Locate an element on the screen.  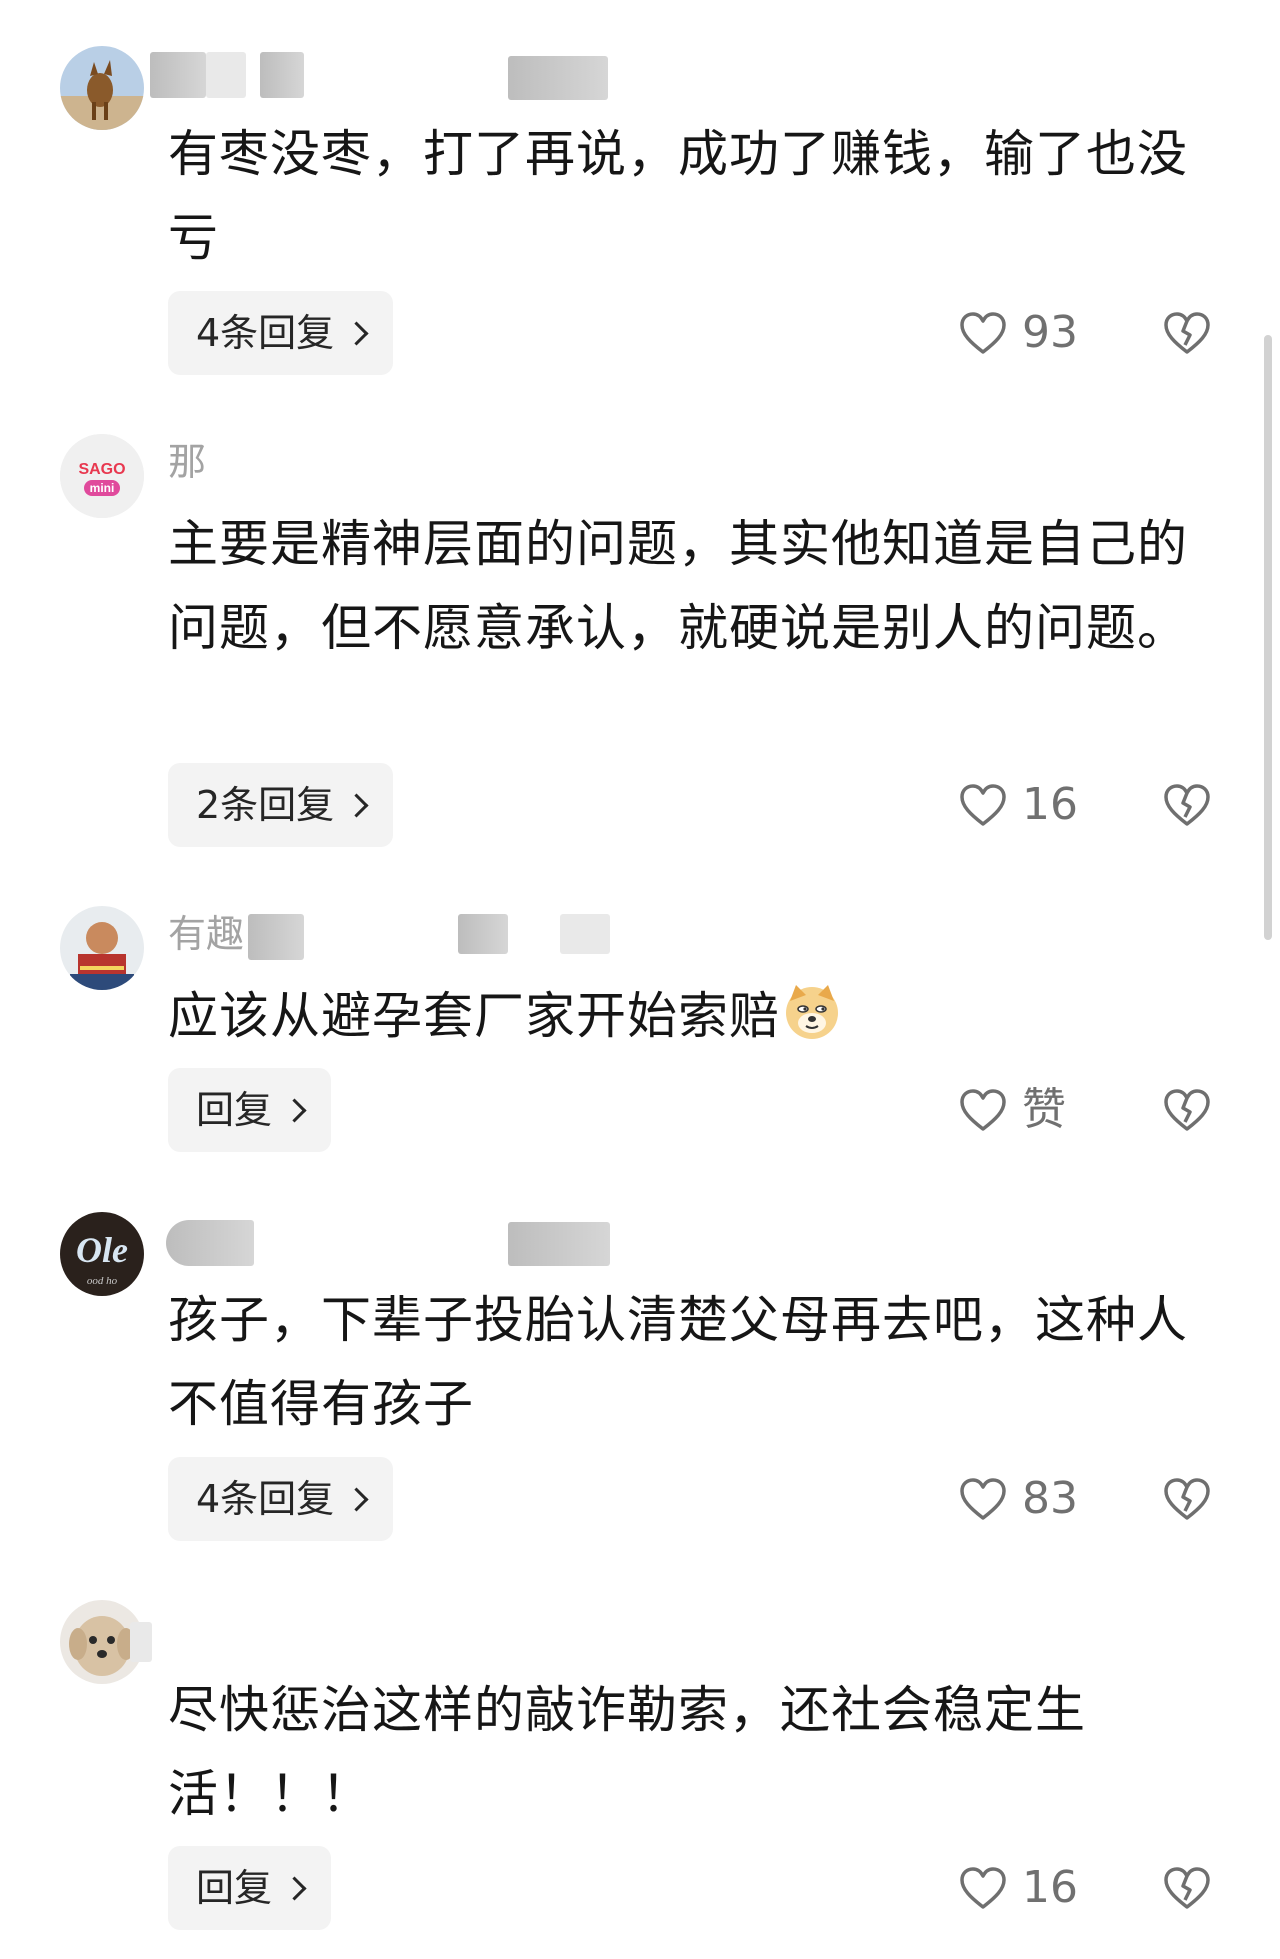
view-replies-button: 2条回复 is located at coordinates (281, 805).